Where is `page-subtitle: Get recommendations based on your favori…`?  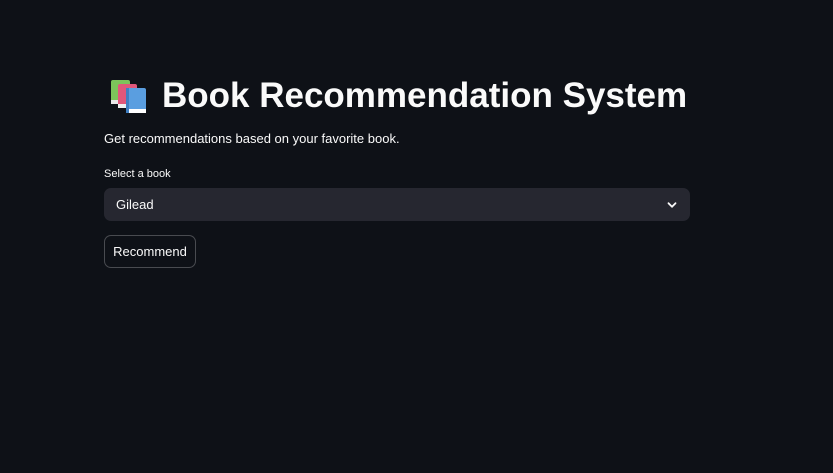
page-subtitle: Get recommendations based on your favori… is located at coordinates (252, 138).